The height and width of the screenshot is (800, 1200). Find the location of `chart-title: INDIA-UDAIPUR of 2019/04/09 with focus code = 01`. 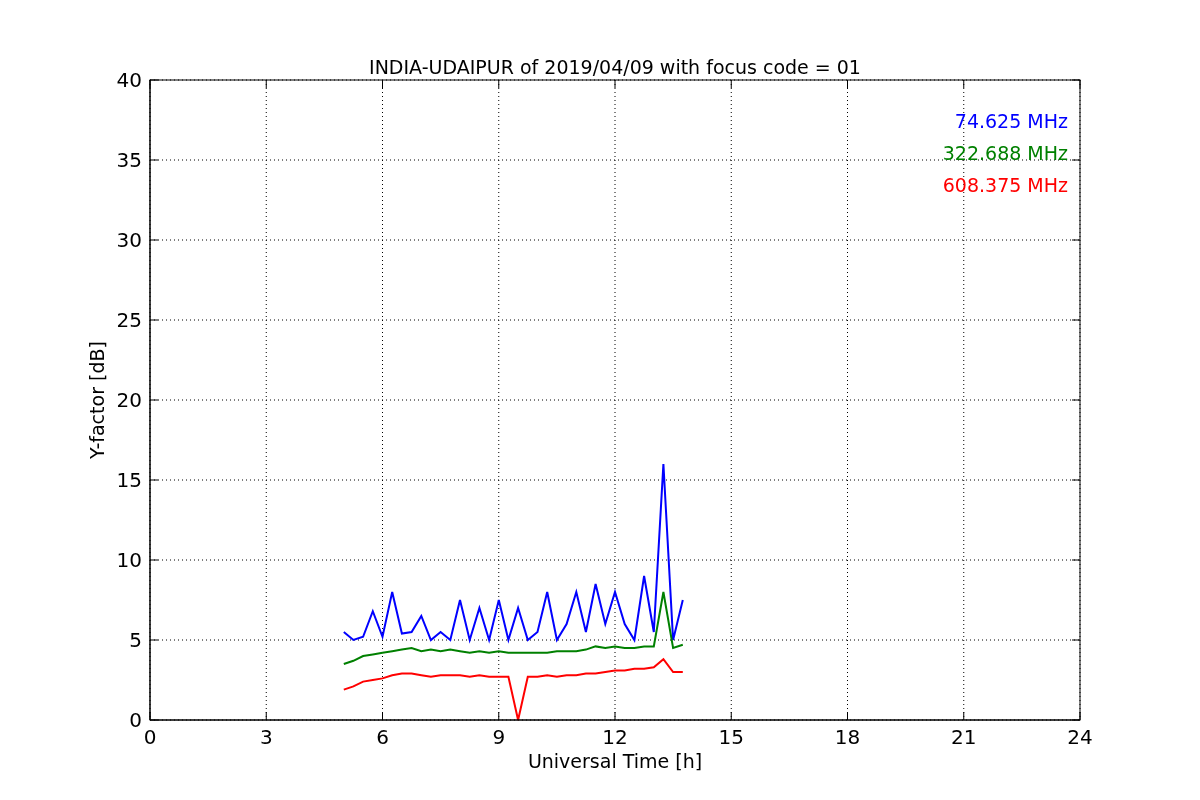

chart-title: INDIA-UDAIPUR of 2019/04/09 with focus code = 01 is located at coordinates (615, 67).